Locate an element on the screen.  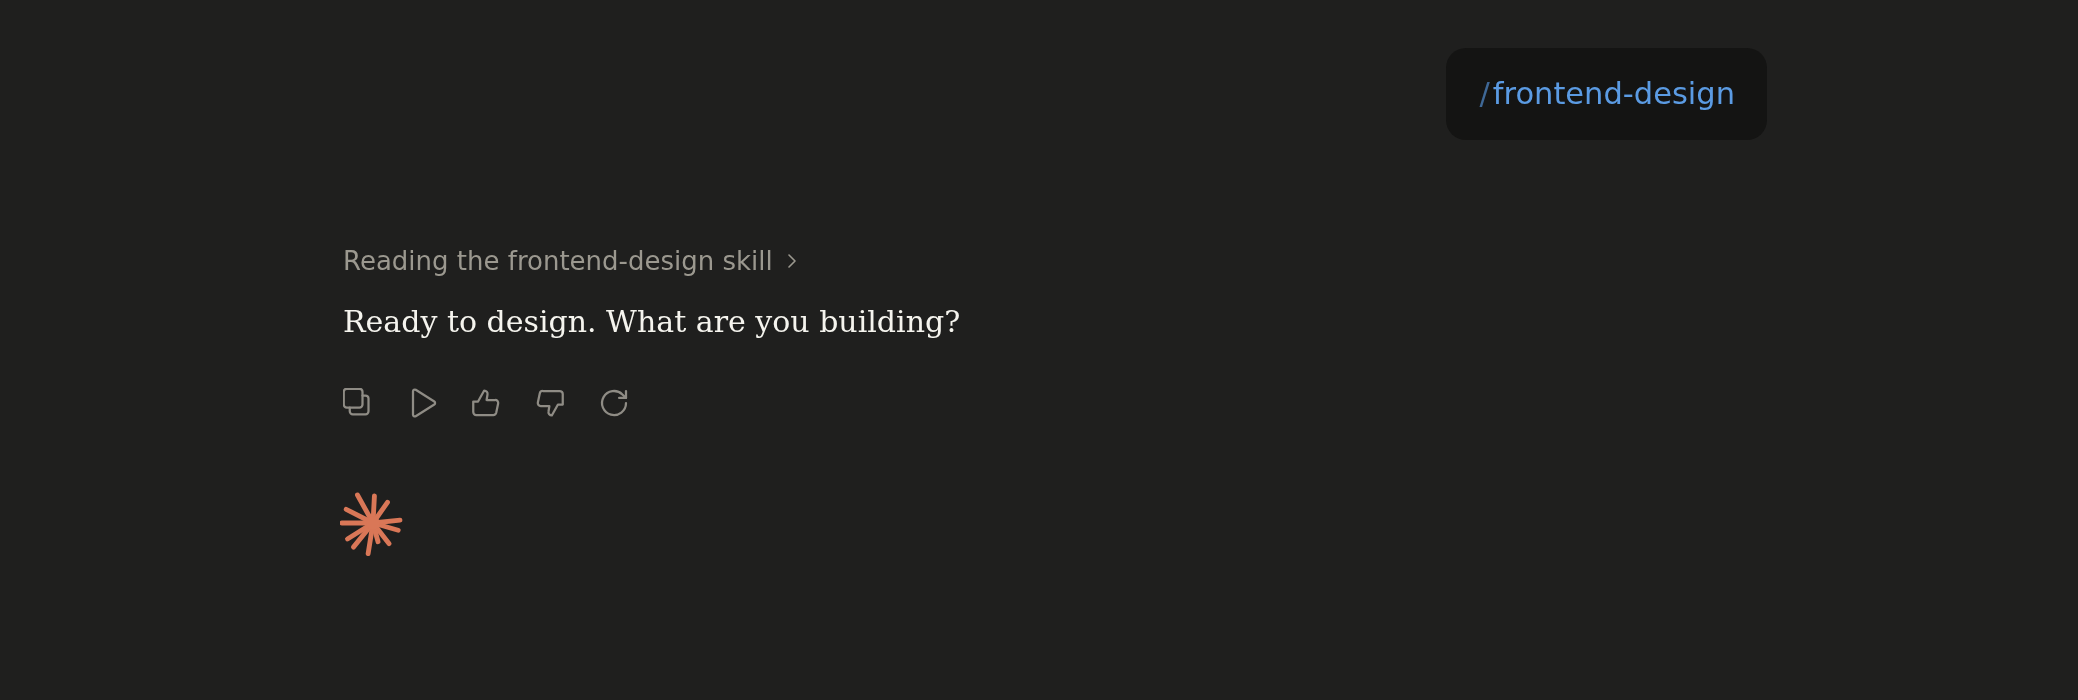
retry-icon is located at coordinates (614, 403).